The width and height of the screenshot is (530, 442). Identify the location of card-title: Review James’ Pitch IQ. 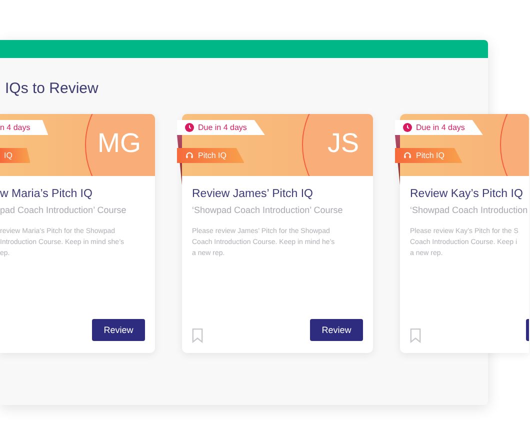
(253, 194).